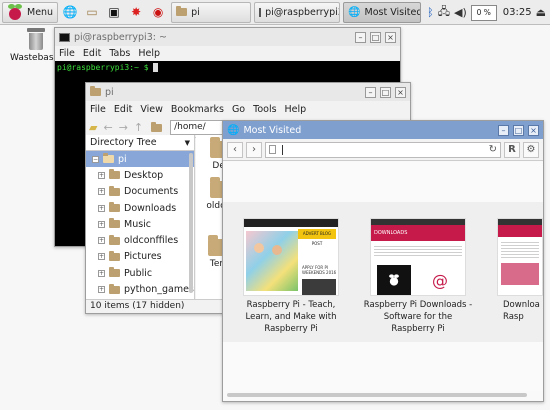 The width and height of the screenshot is (550, 410). What do you see at coordinates (143, 257) in the screenshot?
I see `tree-item-label: Pictures` at bounding box center [143, 257].